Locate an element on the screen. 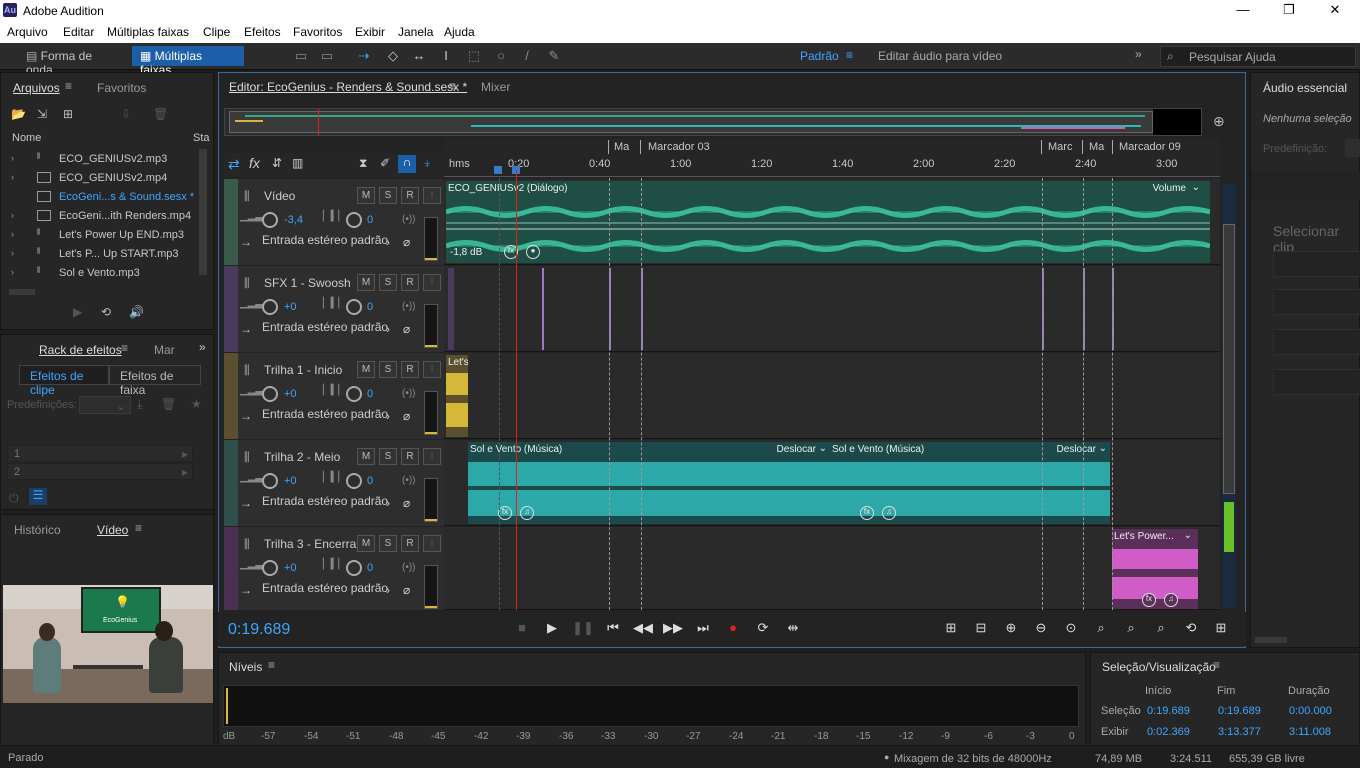 Image resolution: width=1360 pixels, height=768 pixels. autoplay-icon: 🔊 is located at coordinates (136, 312).